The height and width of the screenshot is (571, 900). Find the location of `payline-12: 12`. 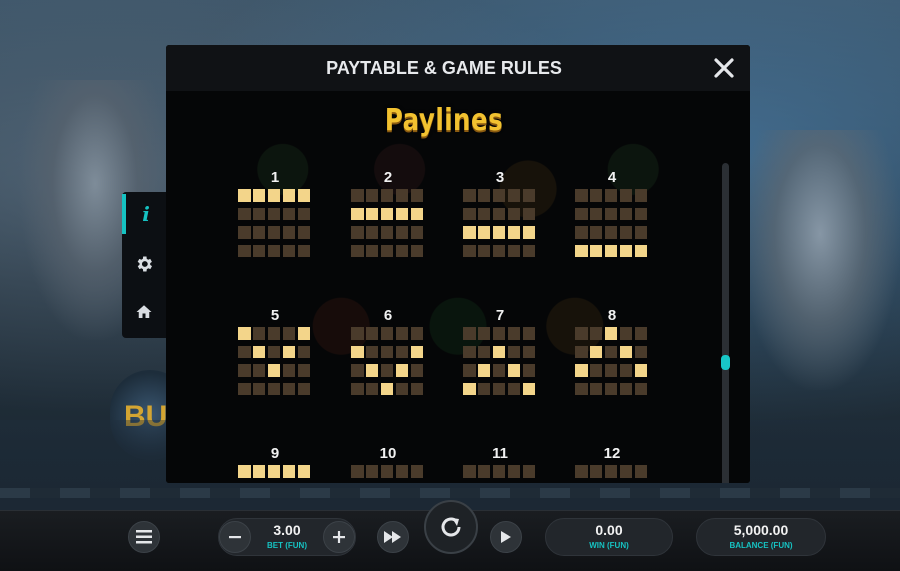

payline-12: 12 is located at coordinates (615, 464).